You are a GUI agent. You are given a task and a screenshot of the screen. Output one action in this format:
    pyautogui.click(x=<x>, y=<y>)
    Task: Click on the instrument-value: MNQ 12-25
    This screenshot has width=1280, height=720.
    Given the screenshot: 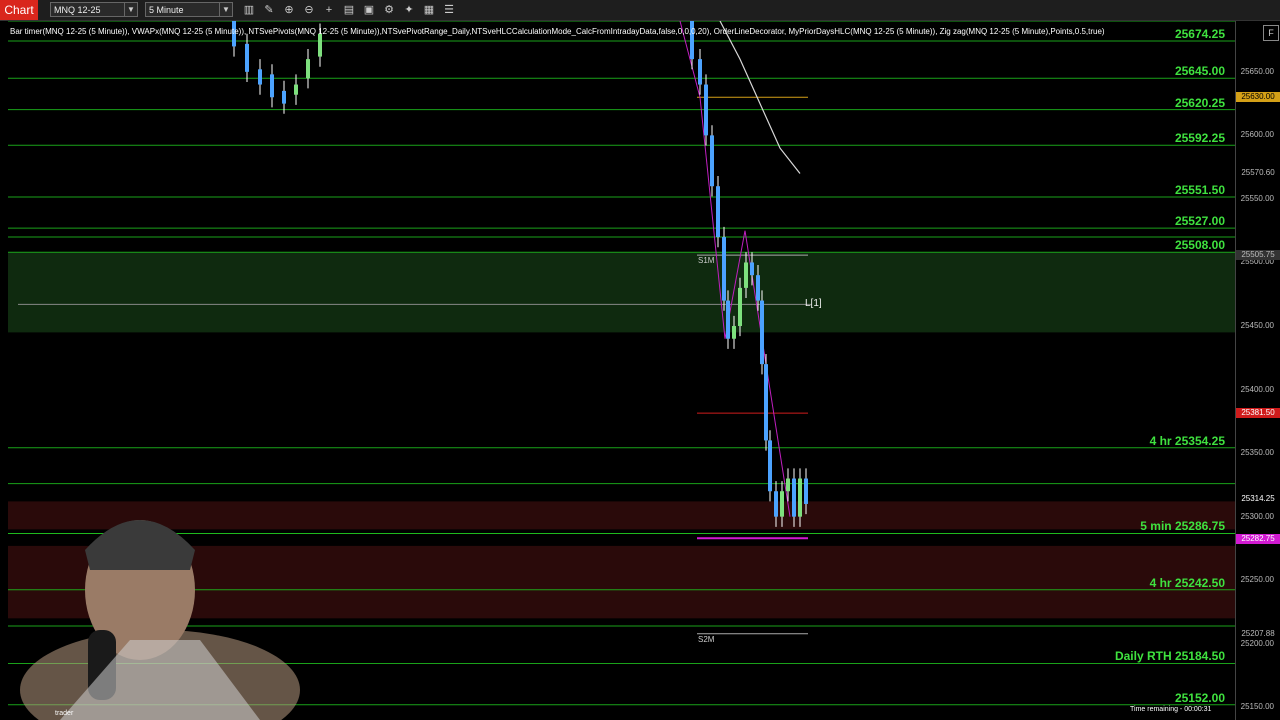 What is the action you would take?
    pyautogui.click(x=77, y=10)
    